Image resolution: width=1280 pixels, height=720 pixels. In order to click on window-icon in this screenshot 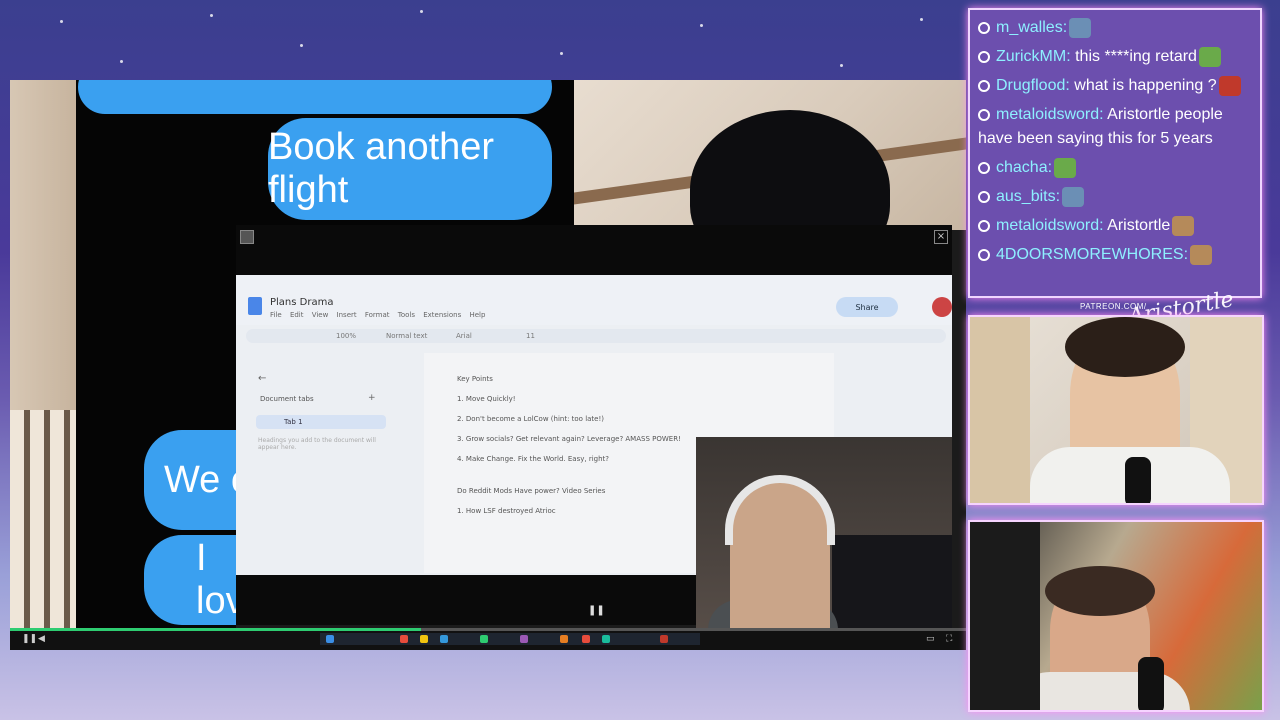, I will do `click(247, 237)`.